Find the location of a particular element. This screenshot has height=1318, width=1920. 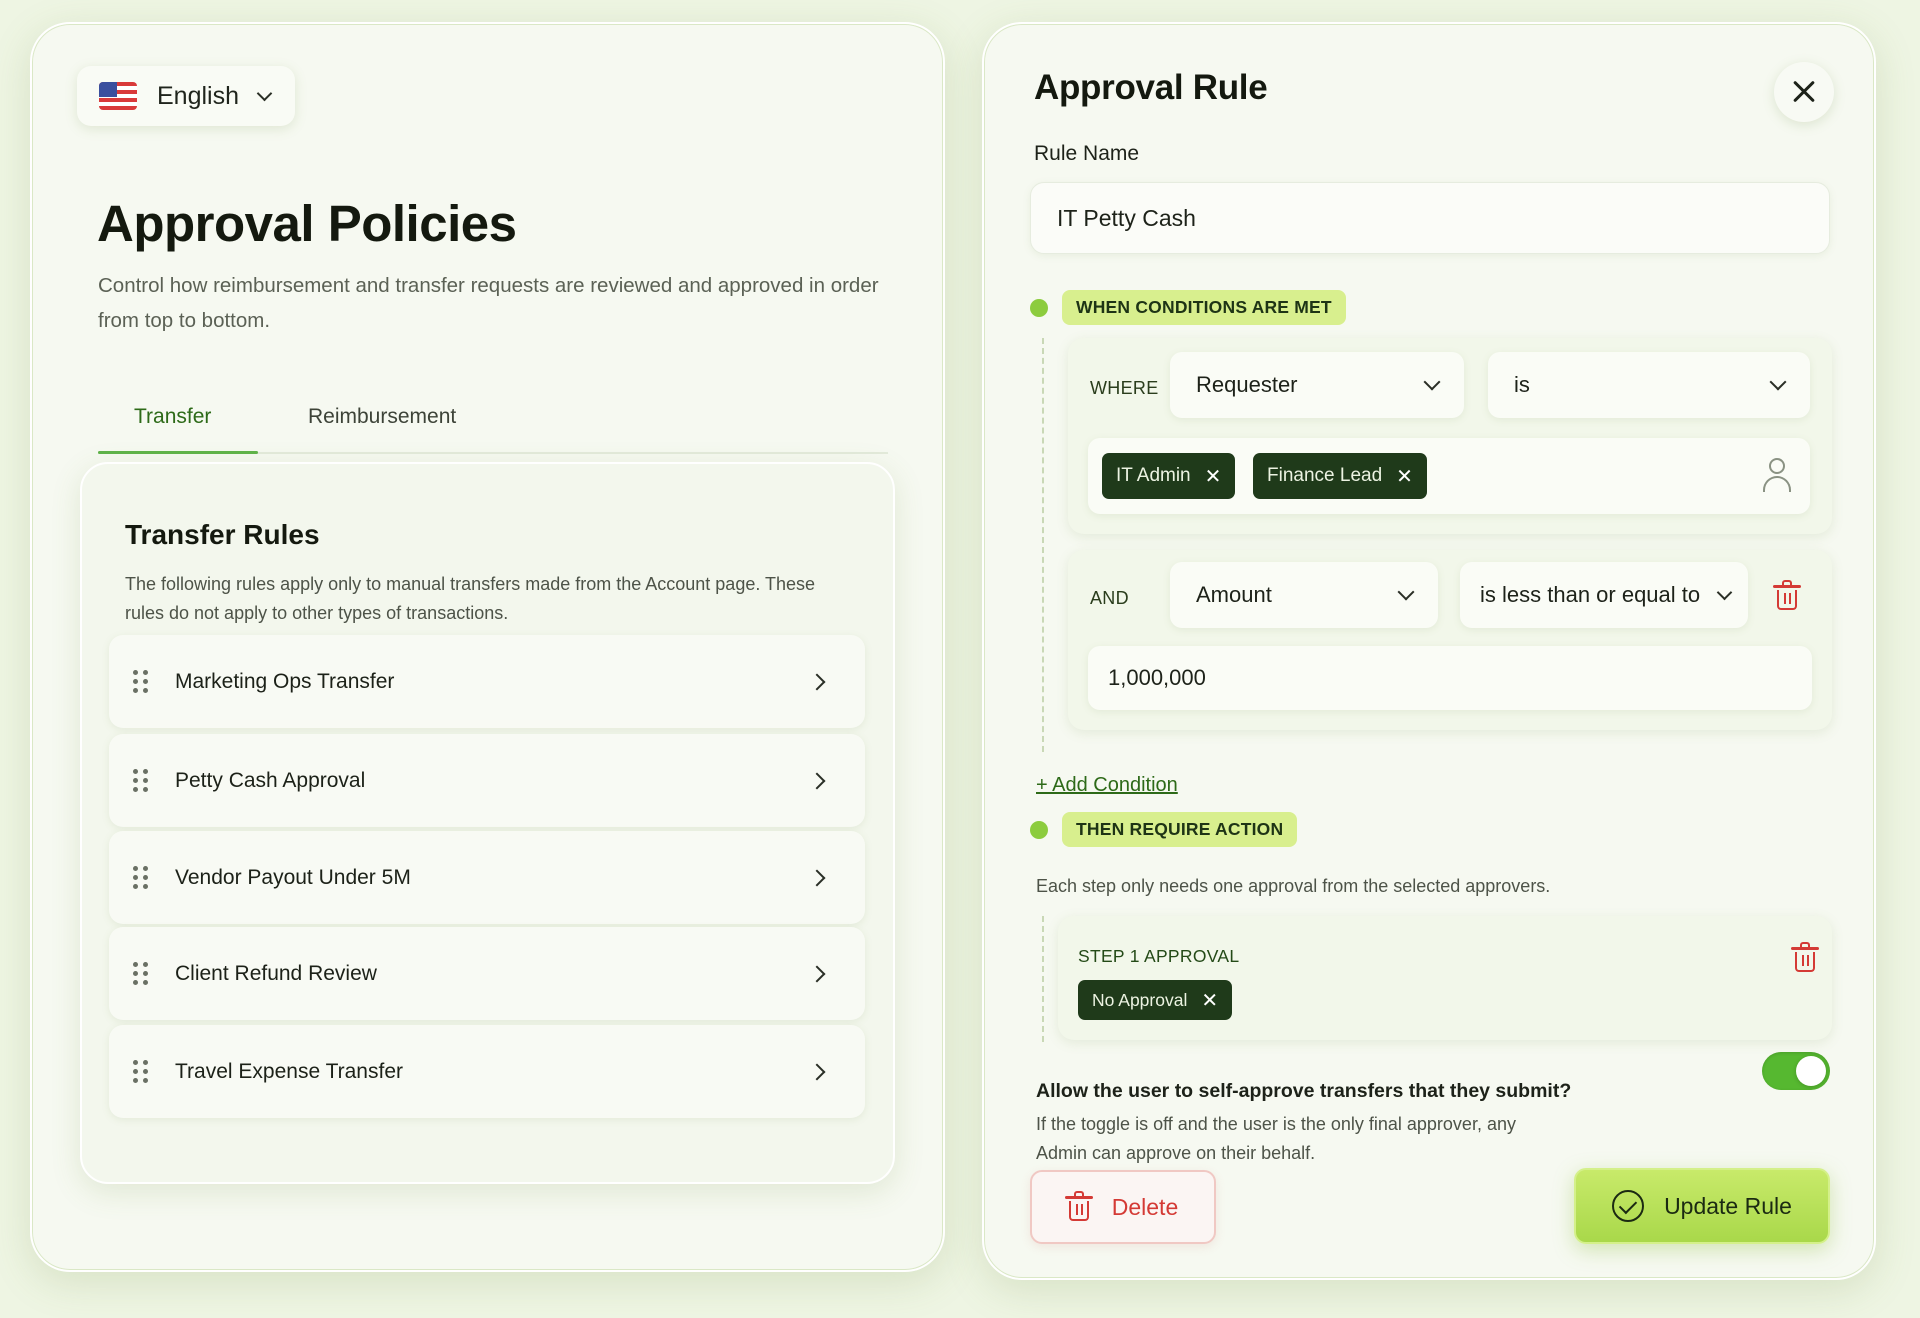

close-icon is located at coordinates (1804, 92).